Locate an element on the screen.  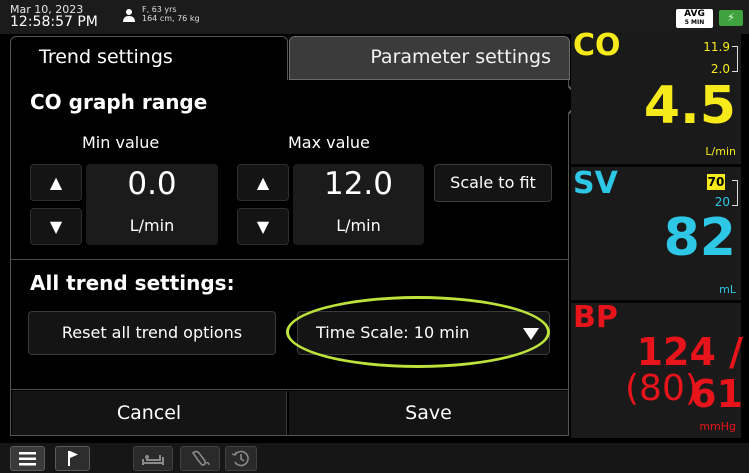
history-button is located at coordinates (241, 458).